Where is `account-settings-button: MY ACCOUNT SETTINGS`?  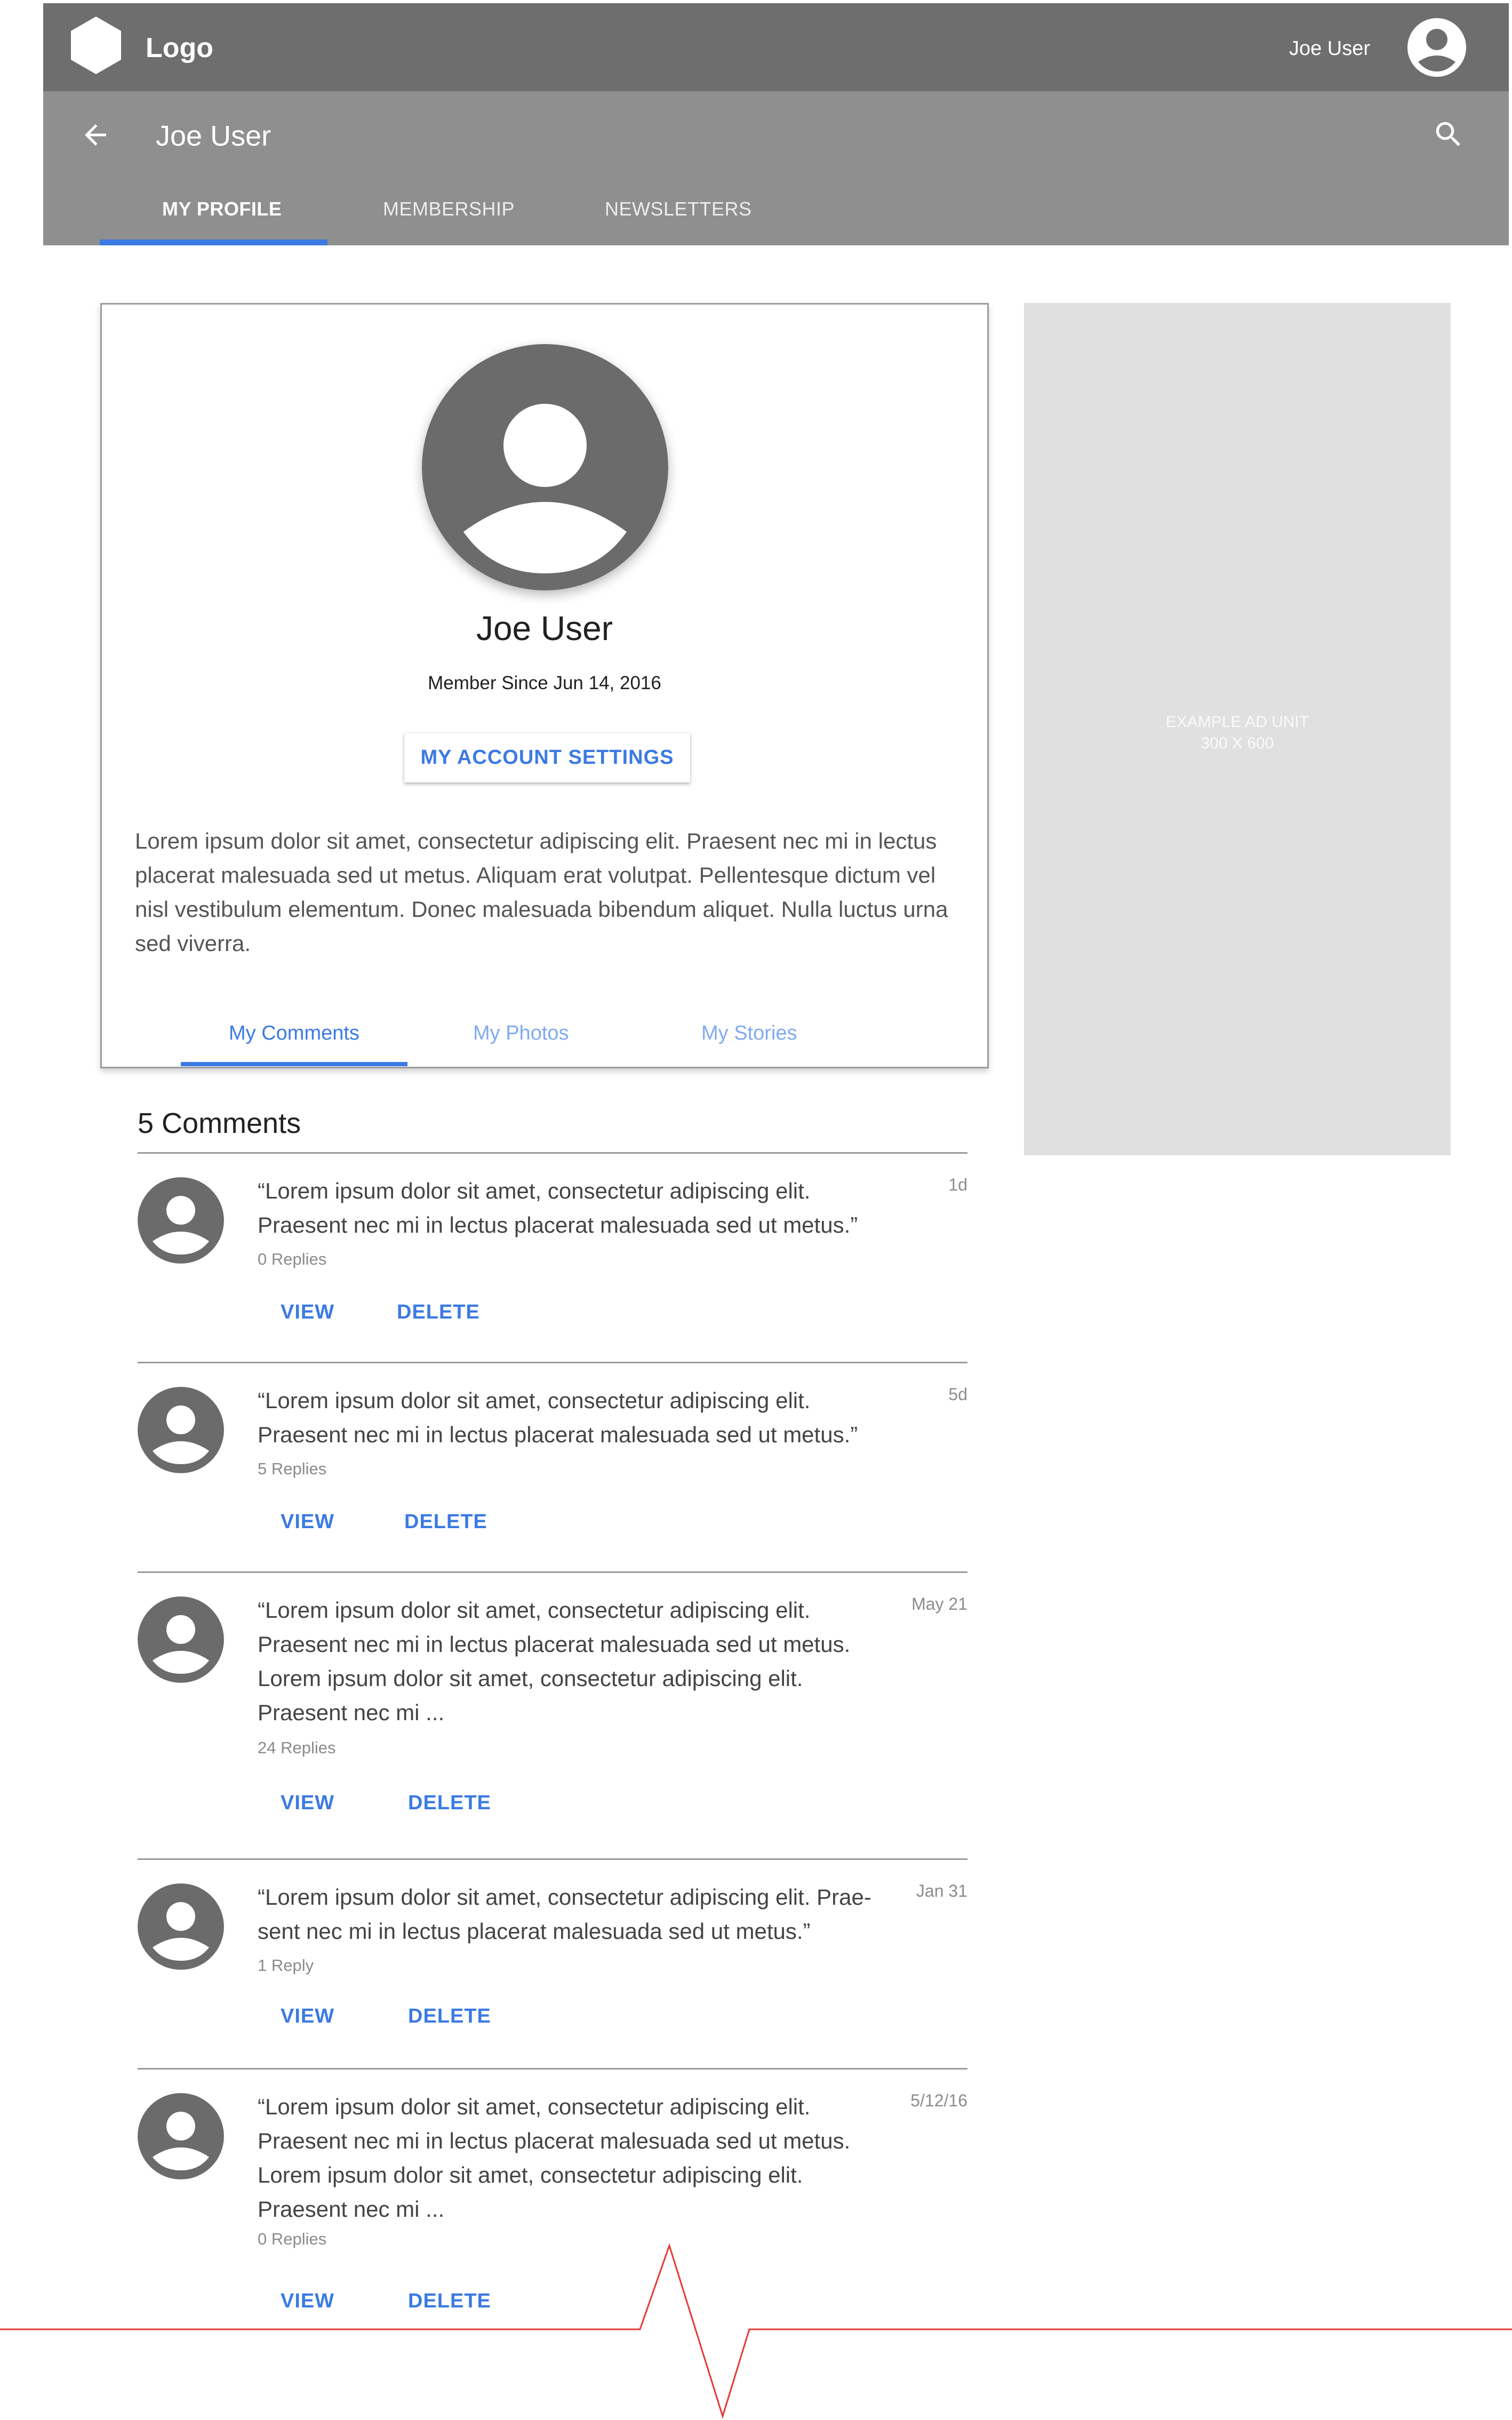 account-settings-button: MY ACCOUNT SETTINGS is located at coordinates (547, 757).